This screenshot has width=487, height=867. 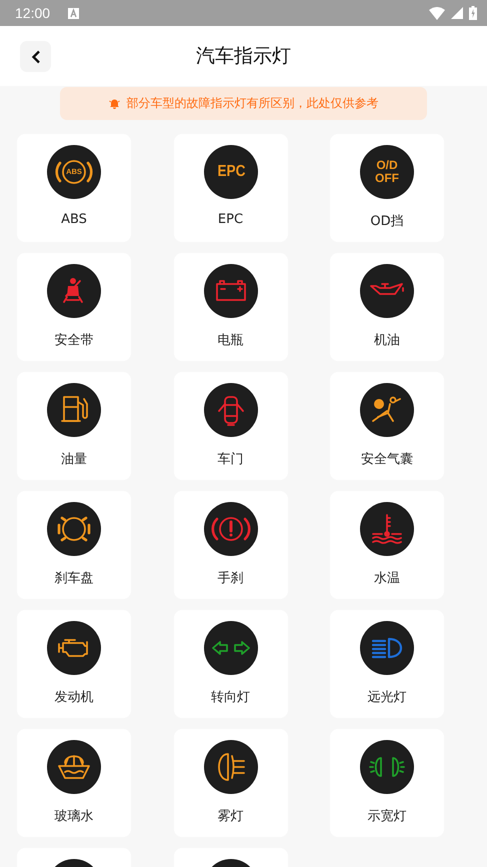 What do you see at coordinates (457, 13) in the screenshot?
I see `signal-icon` at bounding box center [457, 13].